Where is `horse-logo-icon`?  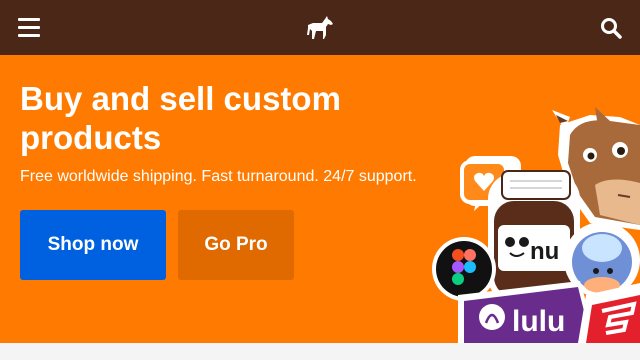
horse-logo-icon is located at coordinates (320, 28).